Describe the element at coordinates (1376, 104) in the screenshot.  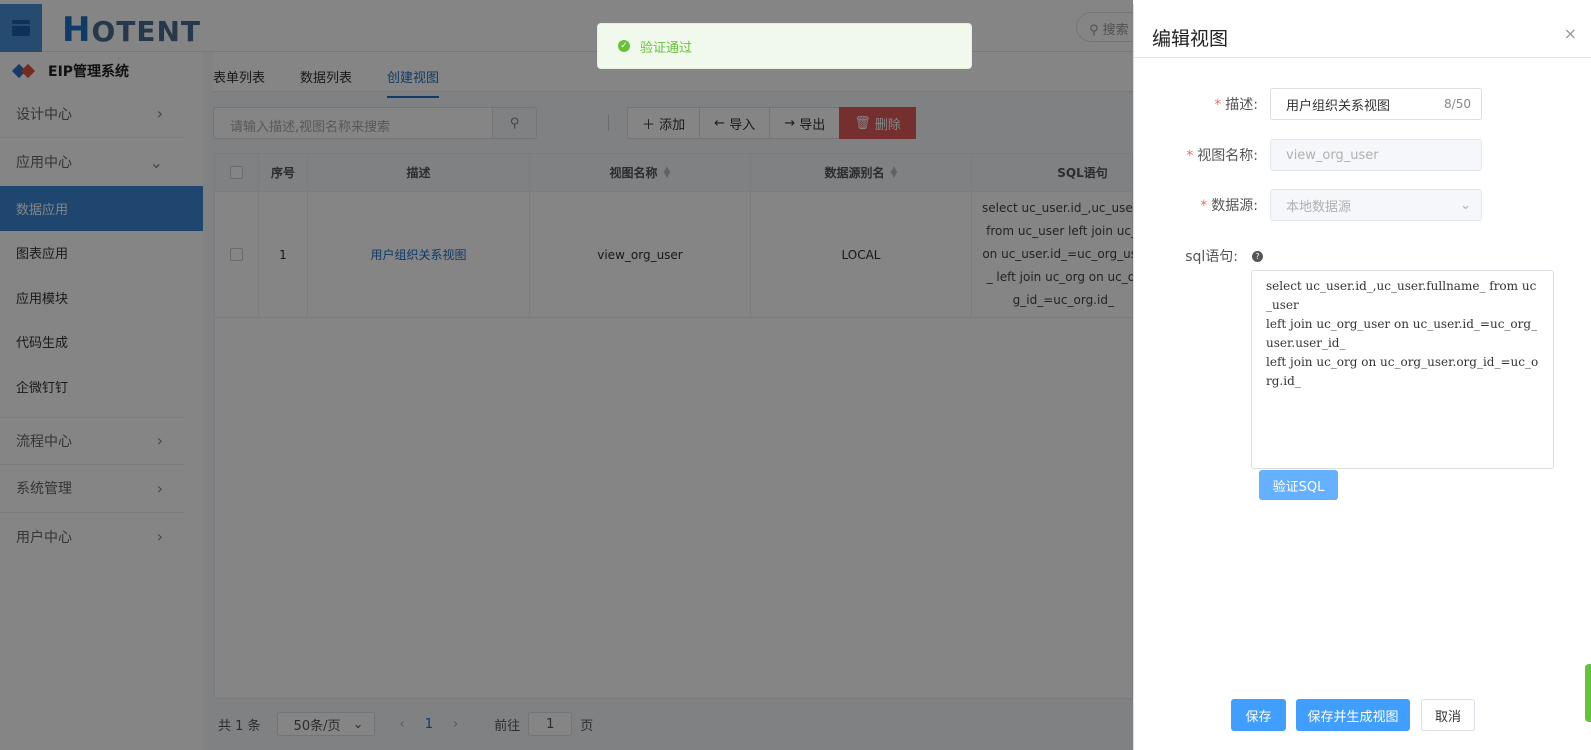
I see `description-input: 用户组织关系视图 8/50` at that location.